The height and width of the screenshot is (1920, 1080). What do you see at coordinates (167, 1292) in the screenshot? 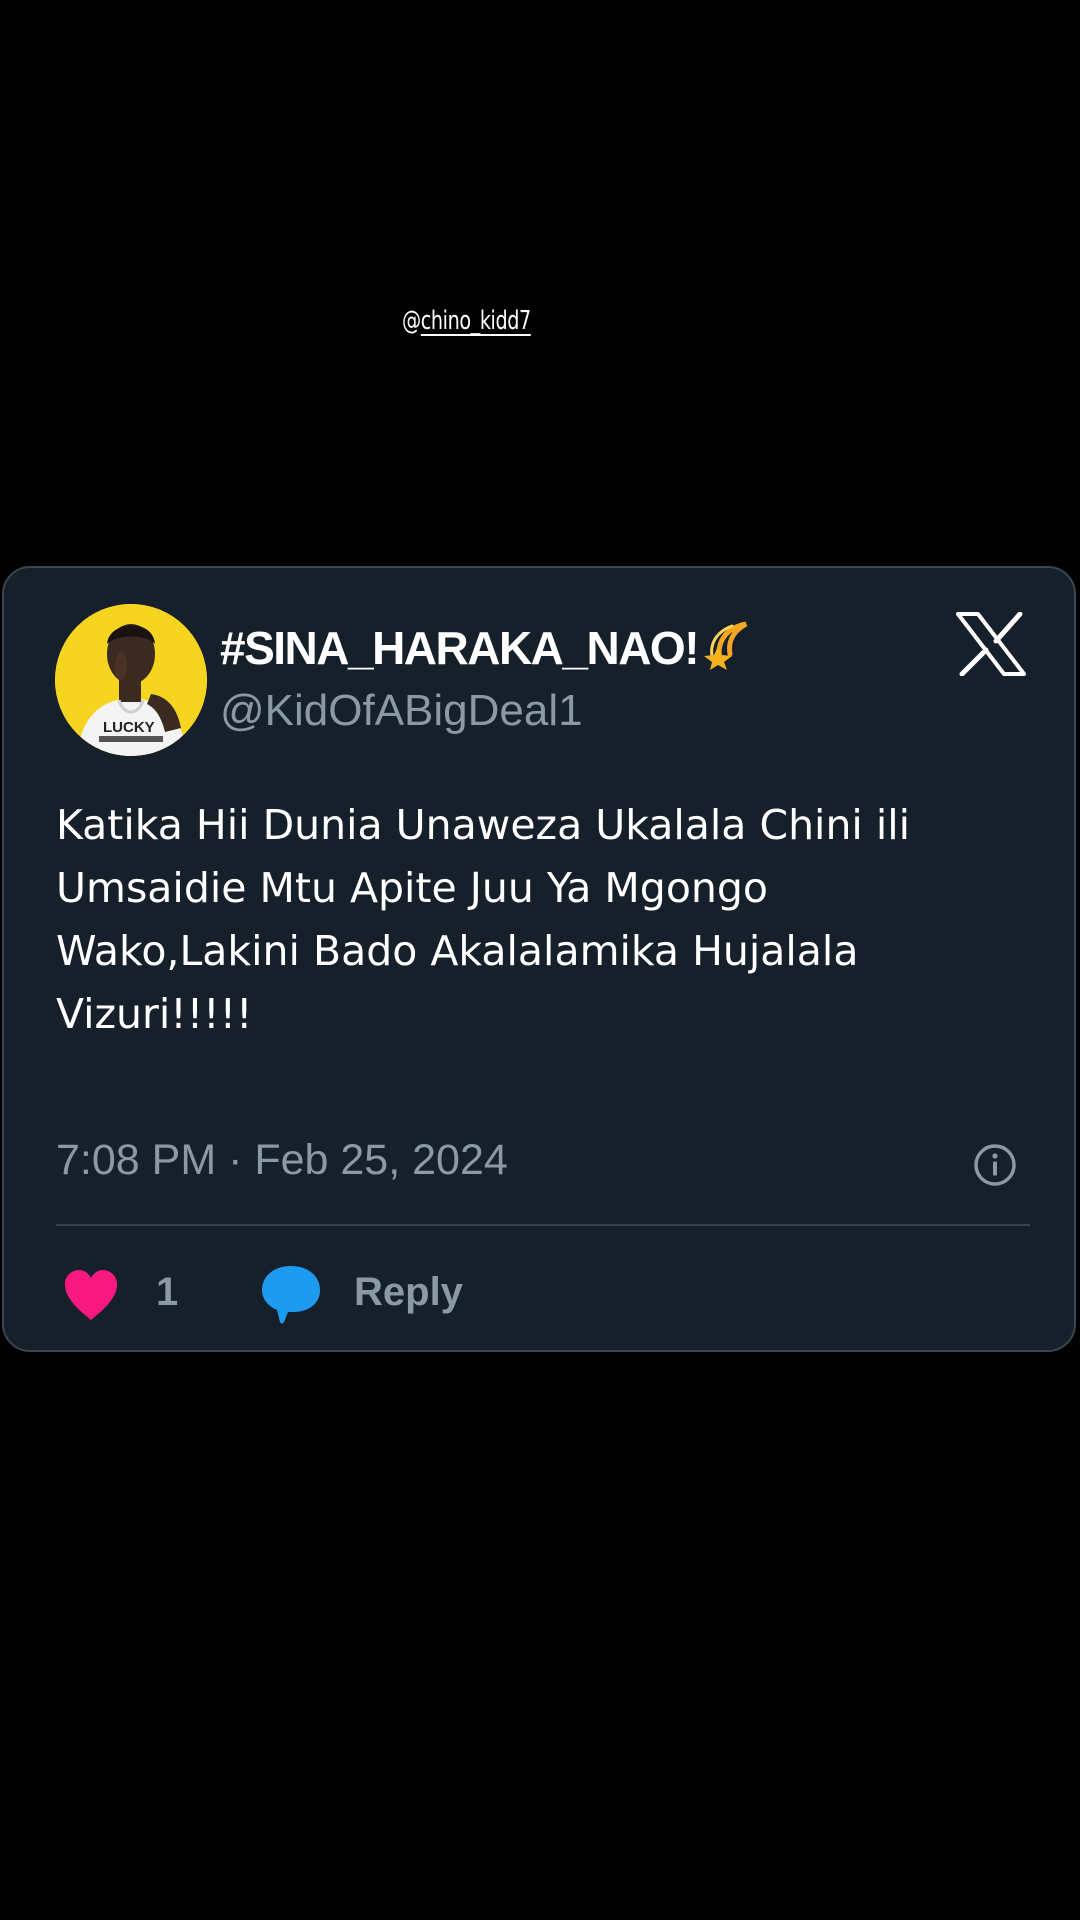
I see `like-count: 1` at bounding box center [167, 1292].